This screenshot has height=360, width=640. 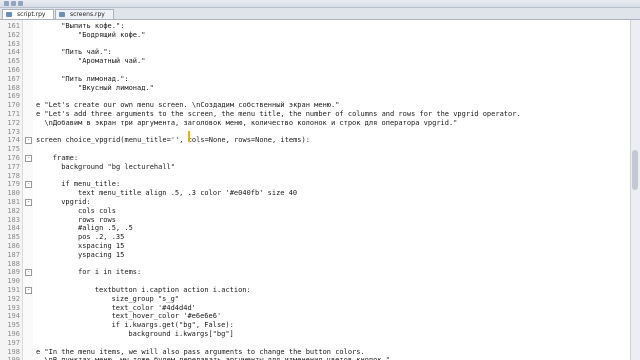 What do you see at coordinates (13, 131) in the screenshot?
I see `line-number: 173` at bounding box center [13, 131].